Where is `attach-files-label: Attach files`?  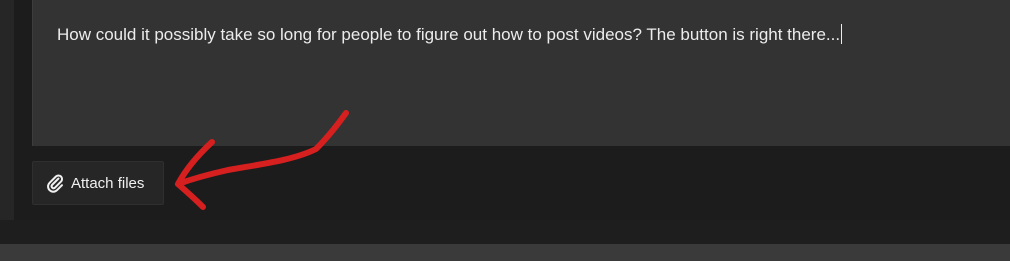
attach-files-label: Attach files is located at coordinates (108, 183).